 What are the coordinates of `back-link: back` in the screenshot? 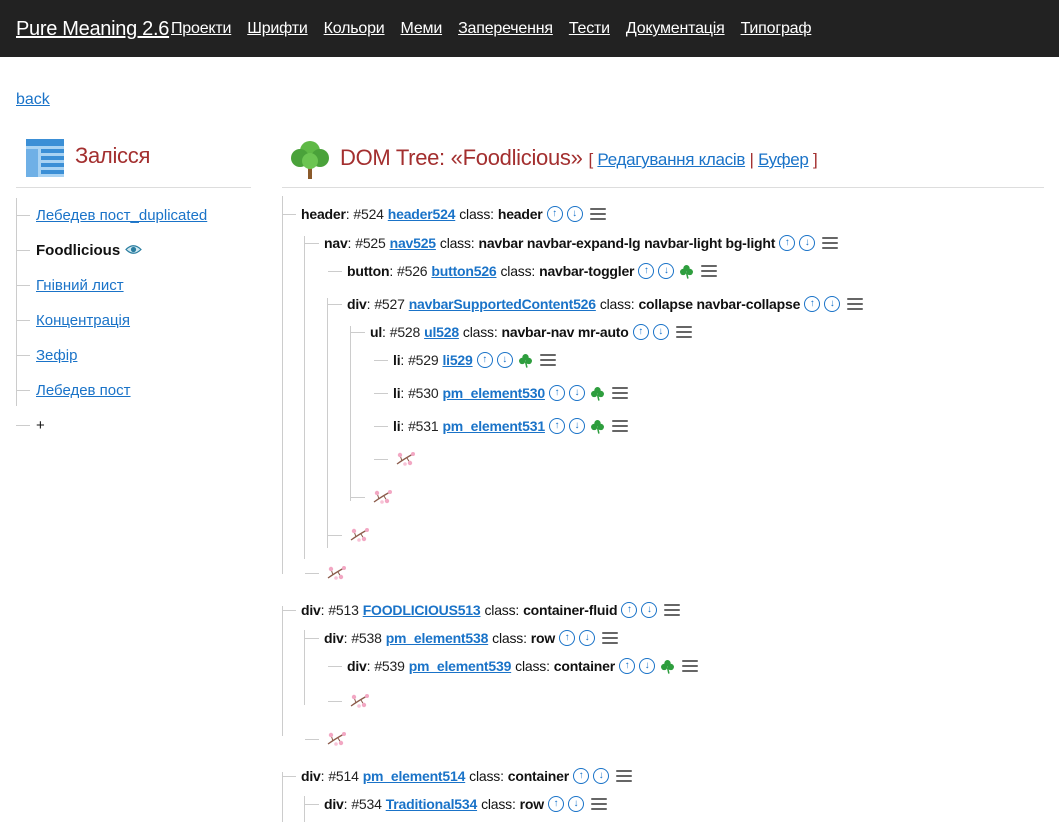 It's located at (33, 100).